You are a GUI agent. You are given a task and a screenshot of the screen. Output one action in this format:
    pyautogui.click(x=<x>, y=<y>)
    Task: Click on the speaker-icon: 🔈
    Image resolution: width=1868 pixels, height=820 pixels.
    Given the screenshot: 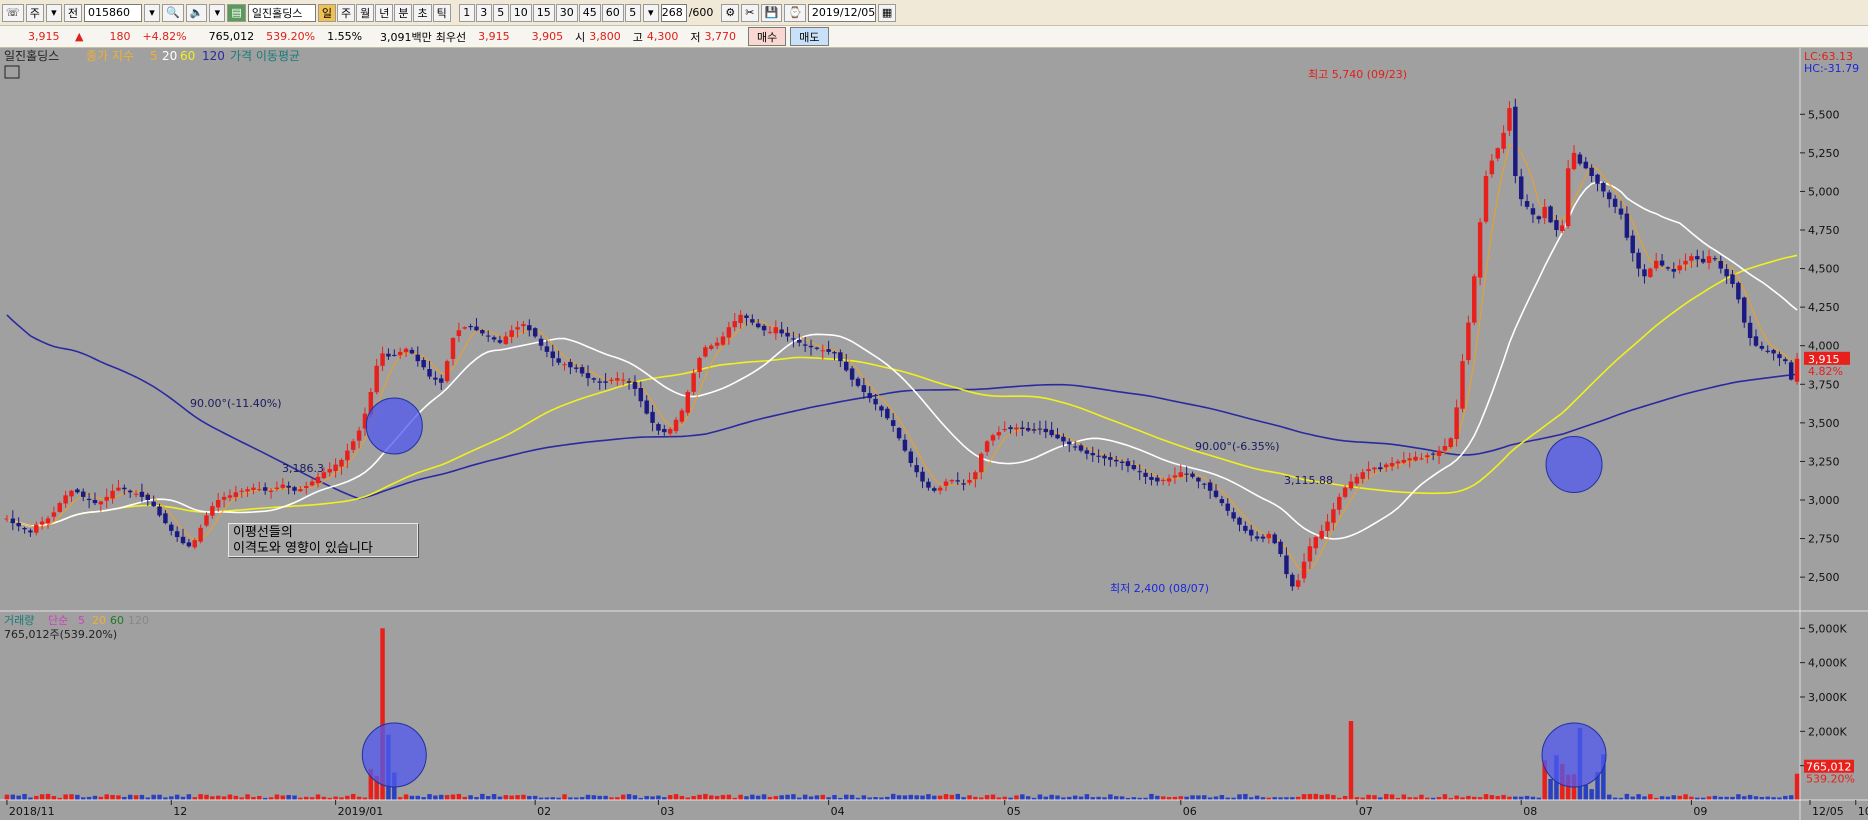 What is the action you would take?
    pyautogui.click(x=196, y=12)
    